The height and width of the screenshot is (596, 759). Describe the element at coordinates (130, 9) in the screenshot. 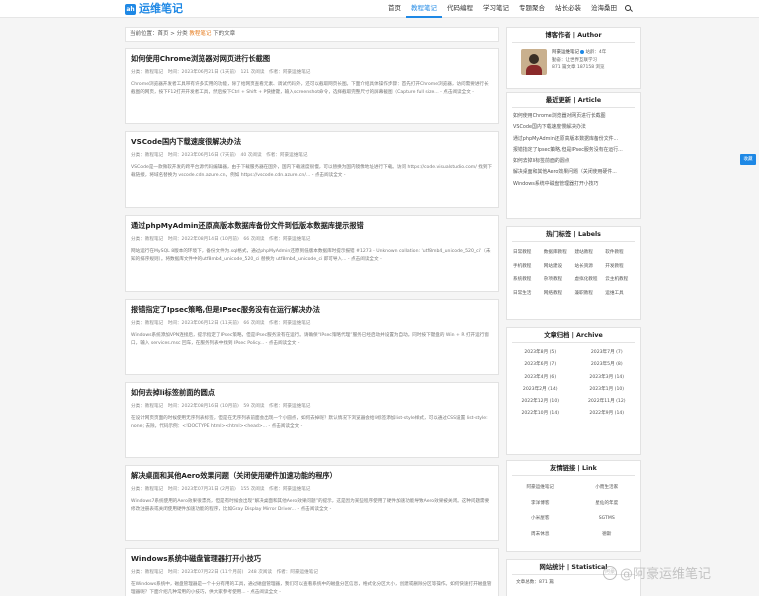

I see `logo-icon: ah` at that location.